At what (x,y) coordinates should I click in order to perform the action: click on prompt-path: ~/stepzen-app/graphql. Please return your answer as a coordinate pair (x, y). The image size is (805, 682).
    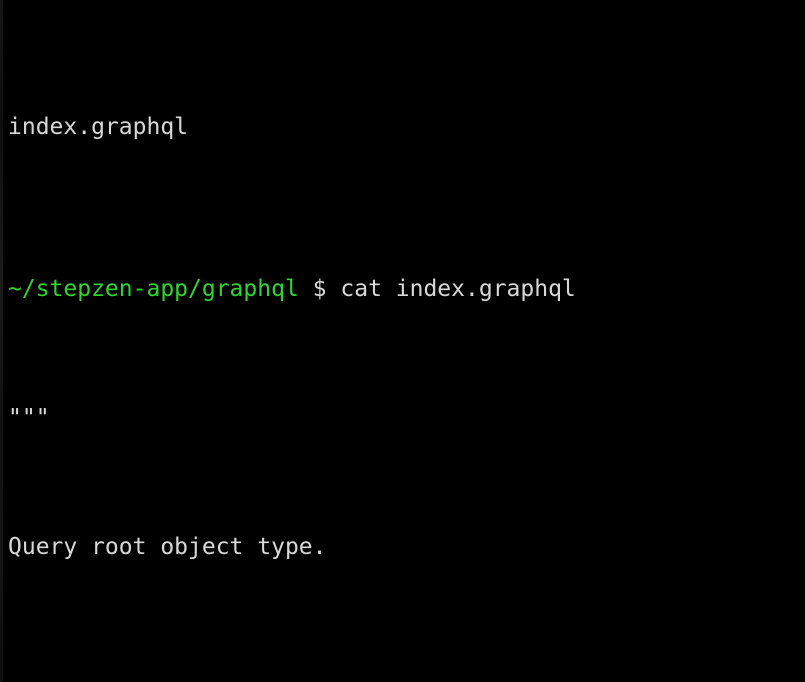
    Looking at the image, I should click on (153, 288).